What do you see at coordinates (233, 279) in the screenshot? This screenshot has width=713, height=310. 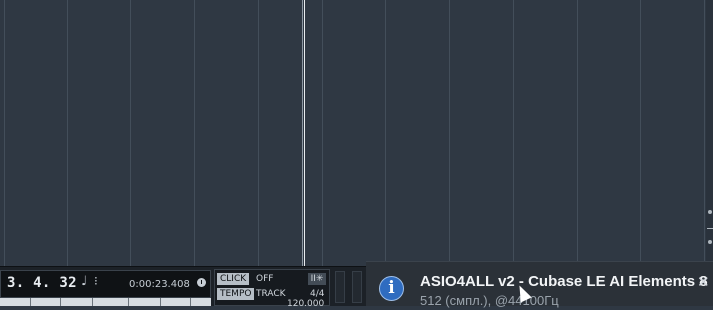 I see `click-label: CLICK` at bounding box center [233, 279].